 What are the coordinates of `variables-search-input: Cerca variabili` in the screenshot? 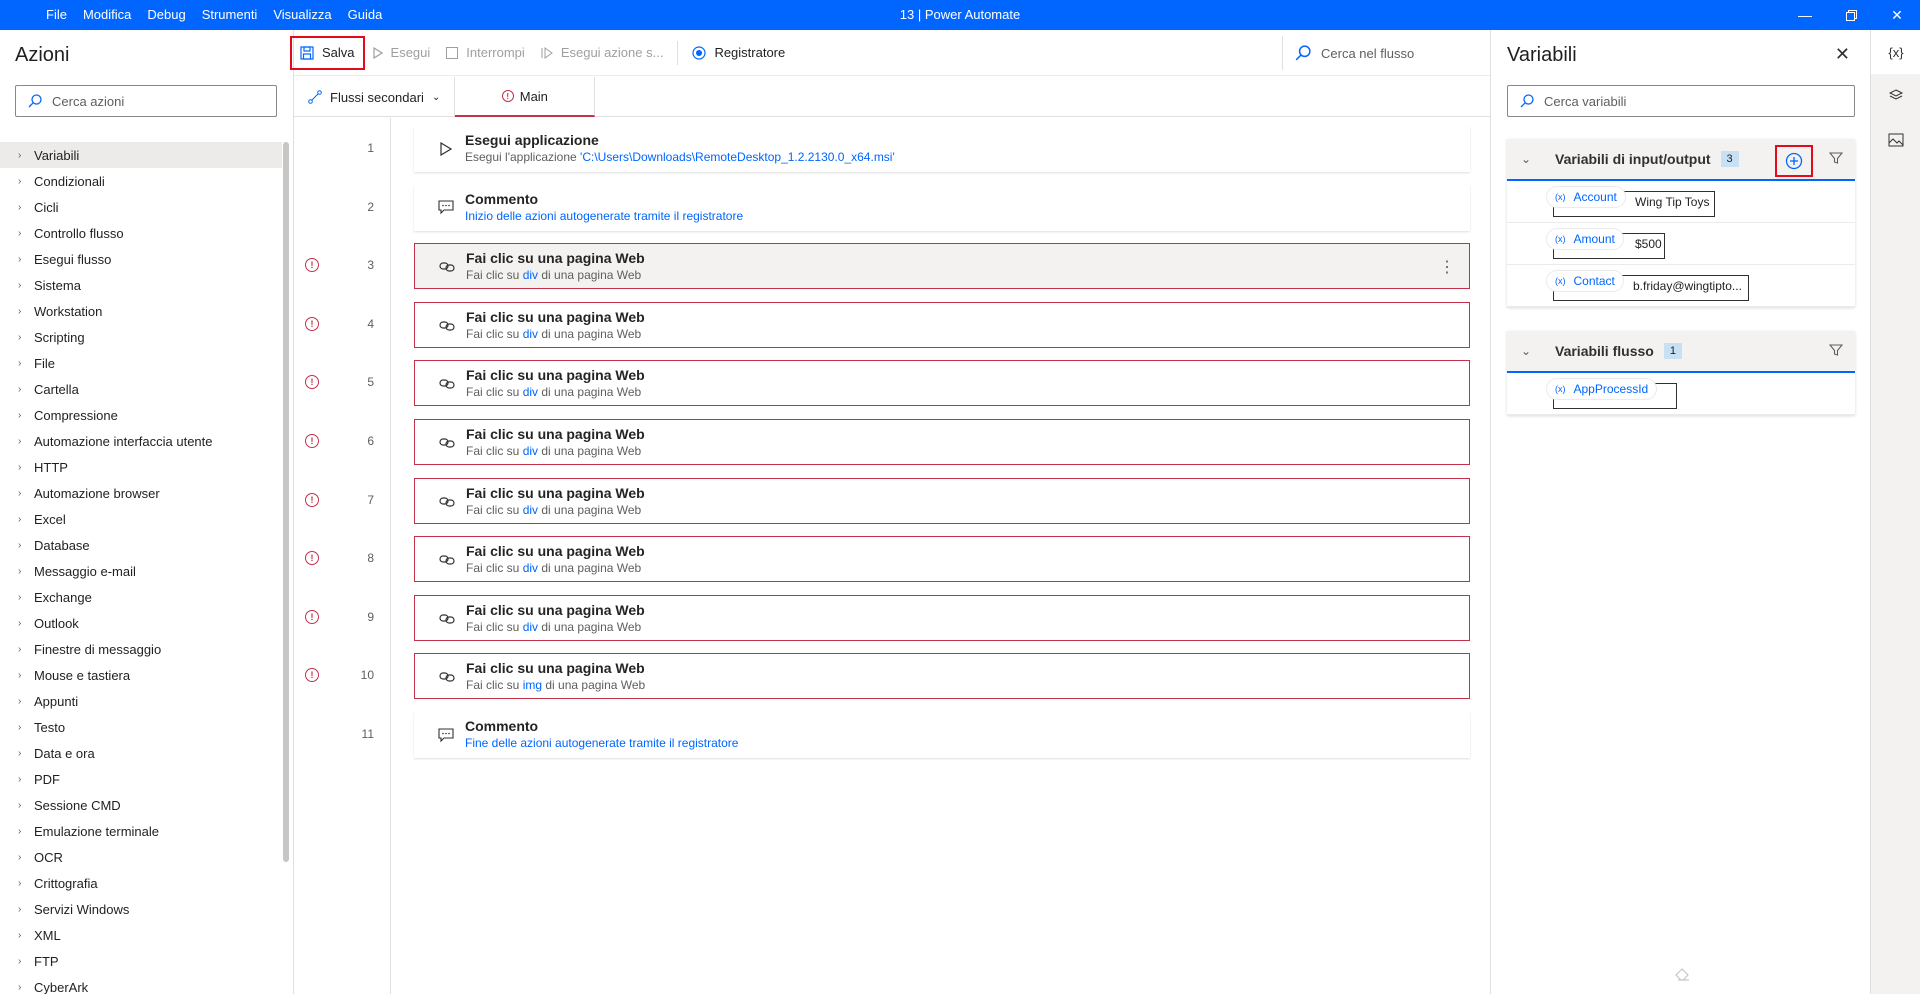 It's located at (1681, 101).